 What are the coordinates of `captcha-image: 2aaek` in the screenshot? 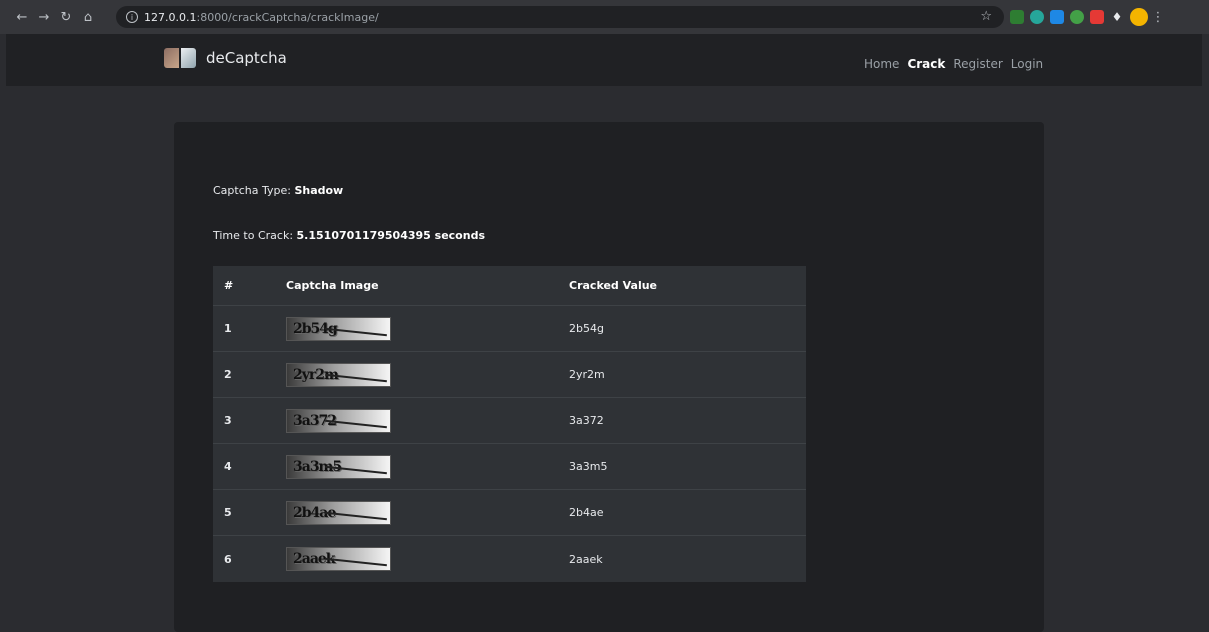 It's located at (338, 559).